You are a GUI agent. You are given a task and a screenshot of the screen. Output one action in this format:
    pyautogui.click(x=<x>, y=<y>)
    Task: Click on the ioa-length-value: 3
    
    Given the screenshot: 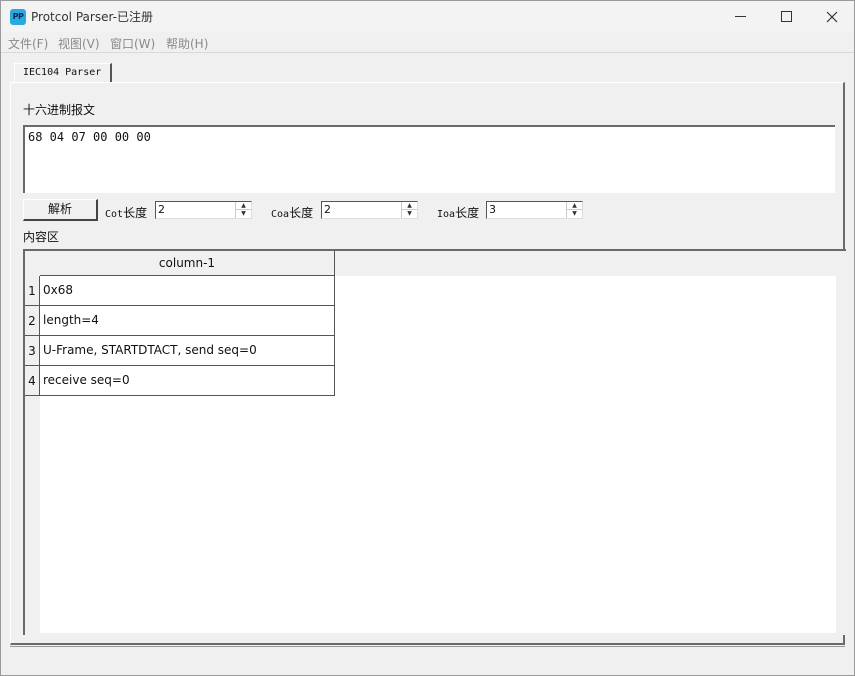 What is the action you would take?
    pyautogui.click(x=492, y=209)
    